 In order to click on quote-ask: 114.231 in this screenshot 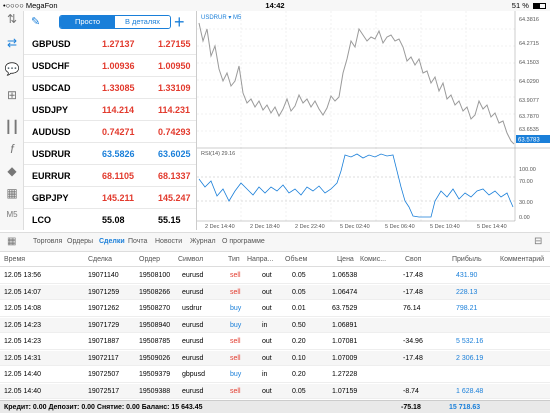, I will do `click(174, 110)`.